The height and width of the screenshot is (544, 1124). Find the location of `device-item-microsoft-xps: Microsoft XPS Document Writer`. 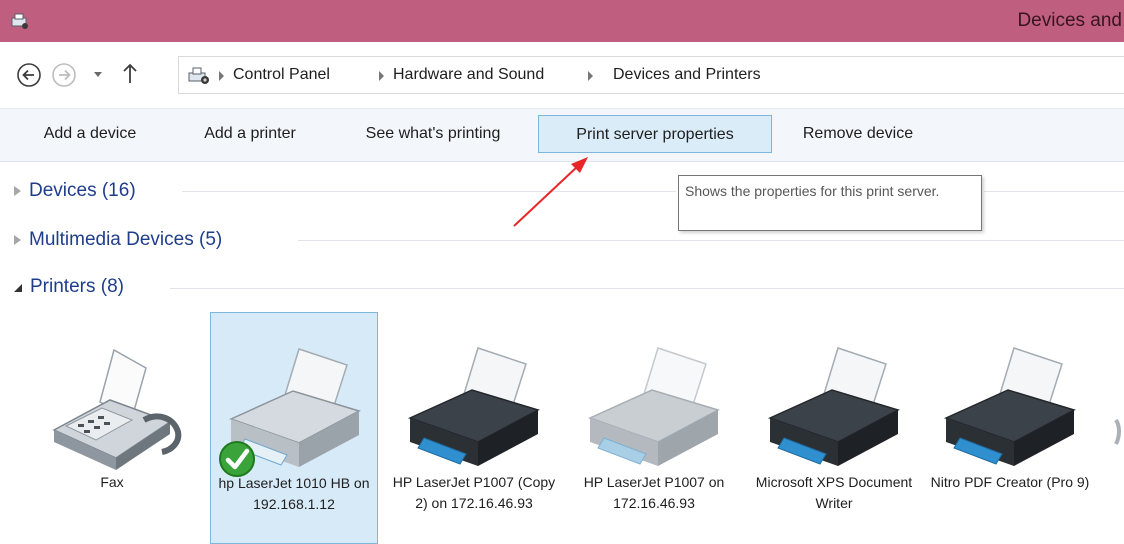

device-item-microsoft-xps: Microsoft XPS Document Writer is located at coordinates (834, 428).